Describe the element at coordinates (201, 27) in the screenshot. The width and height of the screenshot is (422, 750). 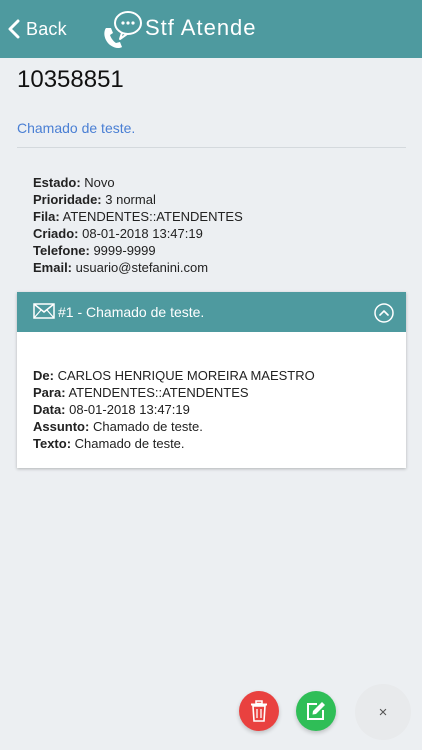
I see `app-title: Stf Atende` at that location.